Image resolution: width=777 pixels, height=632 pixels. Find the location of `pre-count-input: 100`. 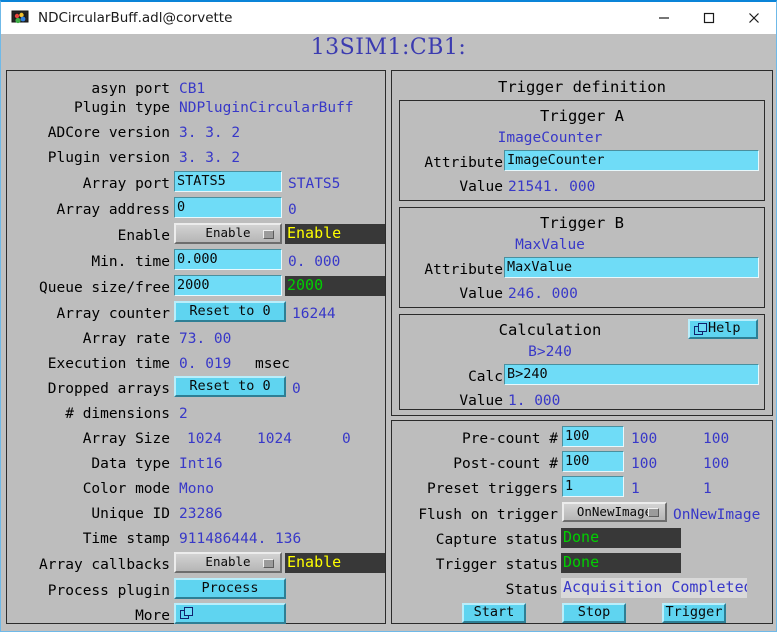

pre-count-input: 100 is located at coordinates (593, 436).